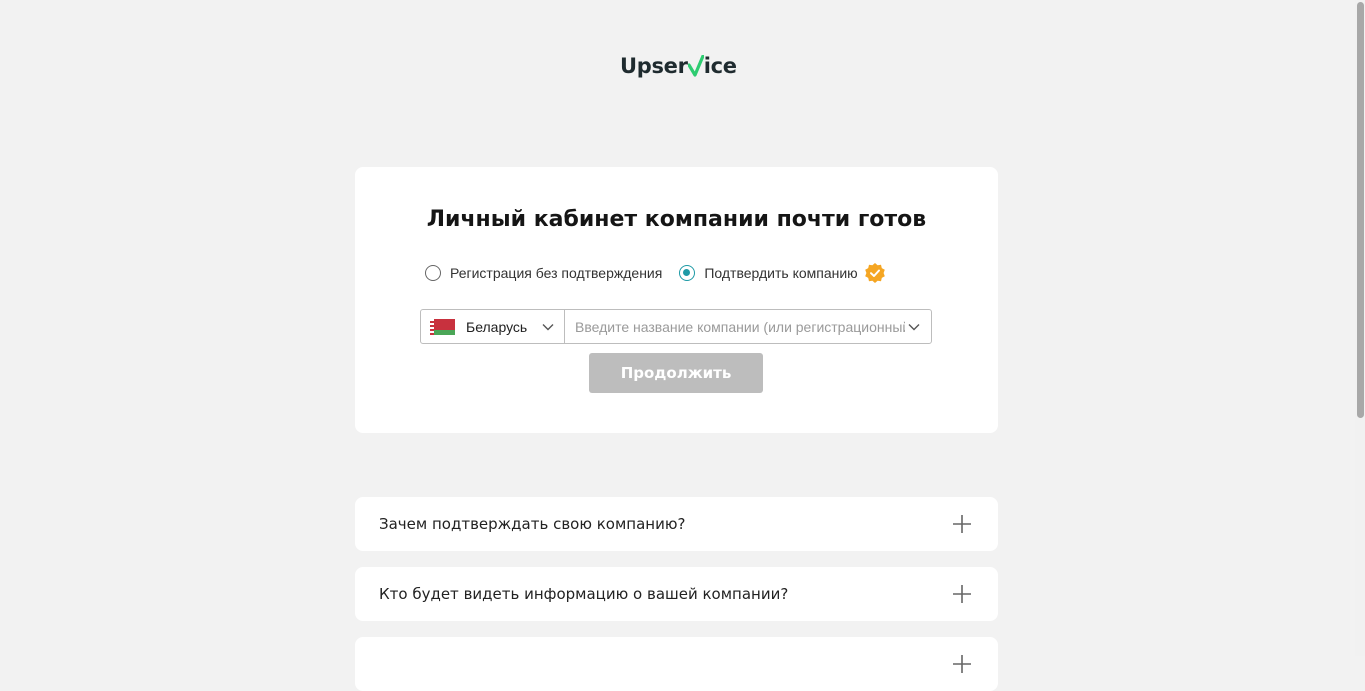 The width and height of the screenshot is (1365, 691). Describe the element at coordinates (442, 326) in the screenshot. I see `belarus-flag-icon` at that location.